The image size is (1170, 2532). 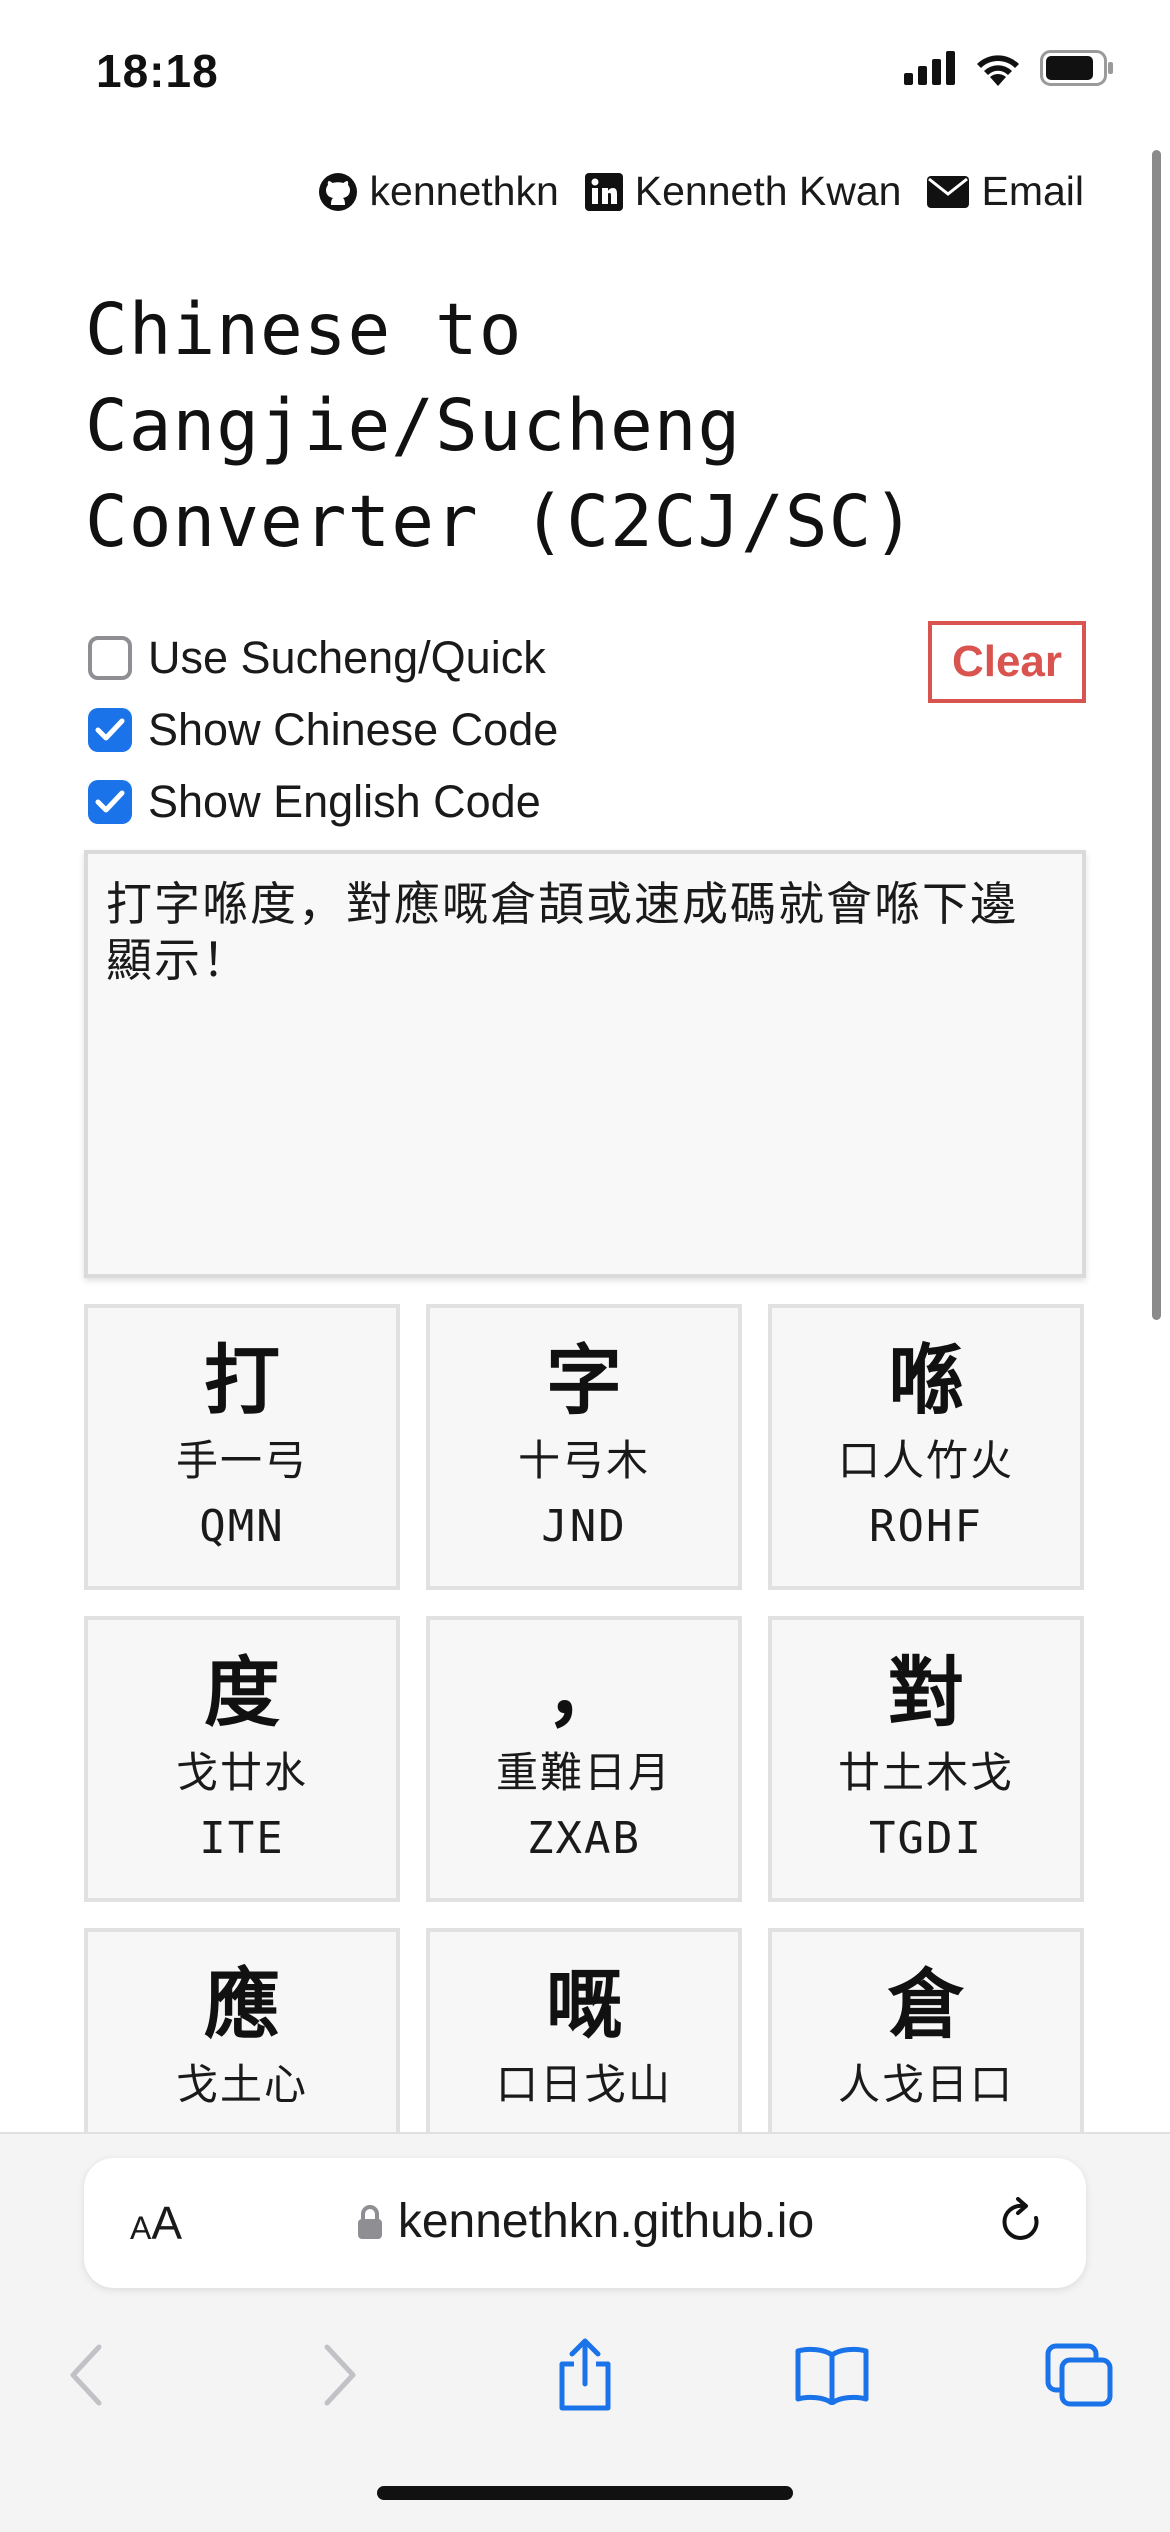 I want to click on result-char: ，, so click(x=584, y=1693).